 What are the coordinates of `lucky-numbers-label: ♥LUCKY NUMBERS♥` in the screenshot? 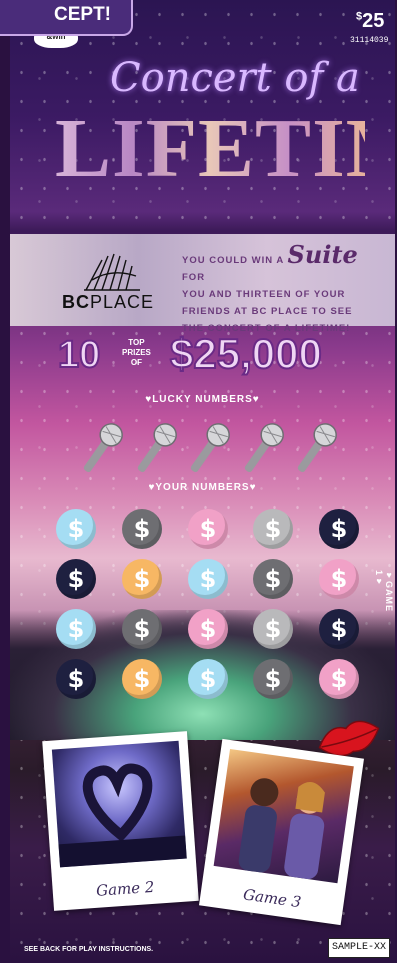 It's located at (202, 399).